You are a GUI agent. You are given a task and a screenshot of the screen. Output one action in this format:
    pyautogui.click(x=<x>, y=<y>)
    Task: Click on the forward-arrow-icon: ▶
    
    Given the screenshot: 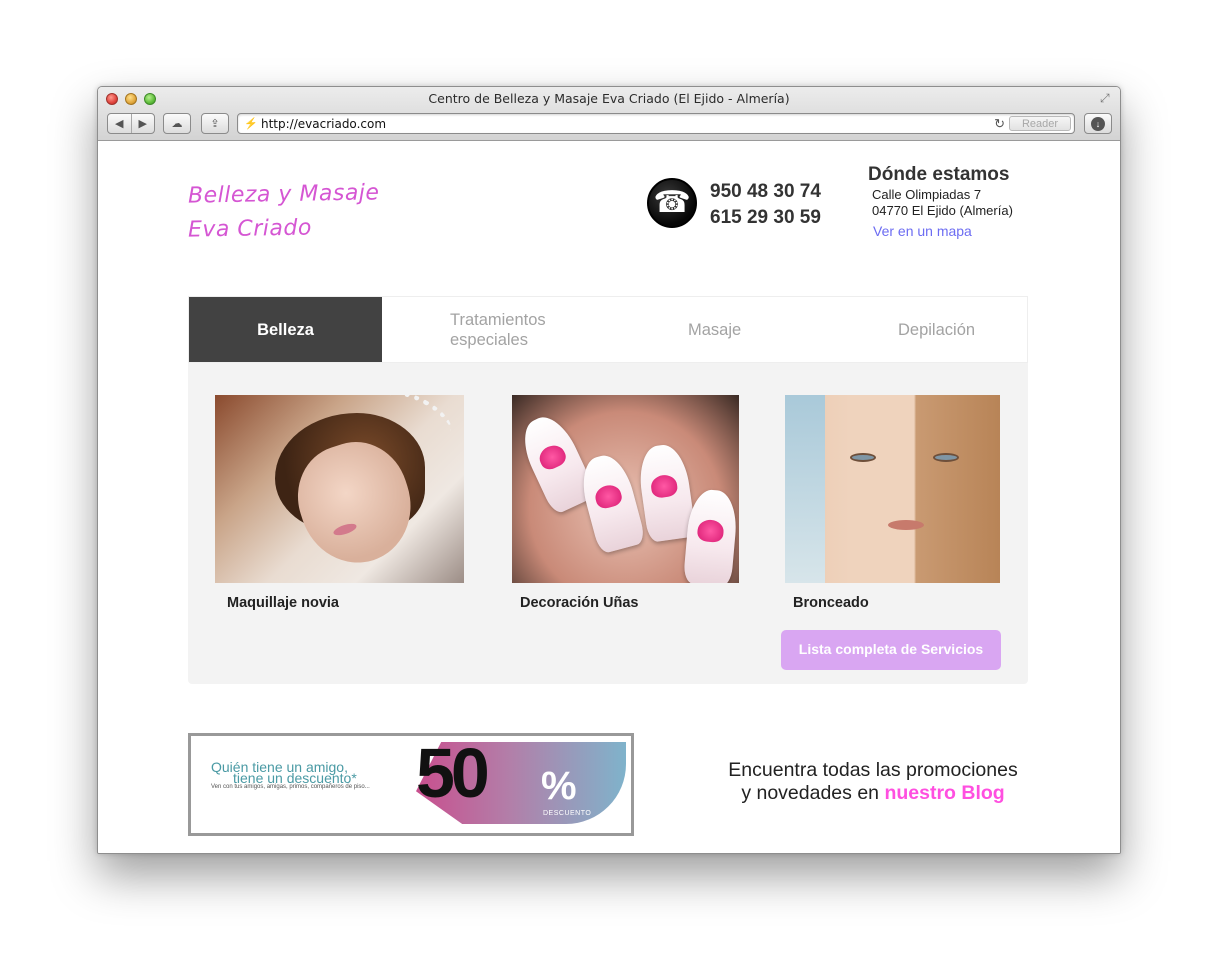 What is the action you would take?
    pyautogui.click(x=143, y=123)
    